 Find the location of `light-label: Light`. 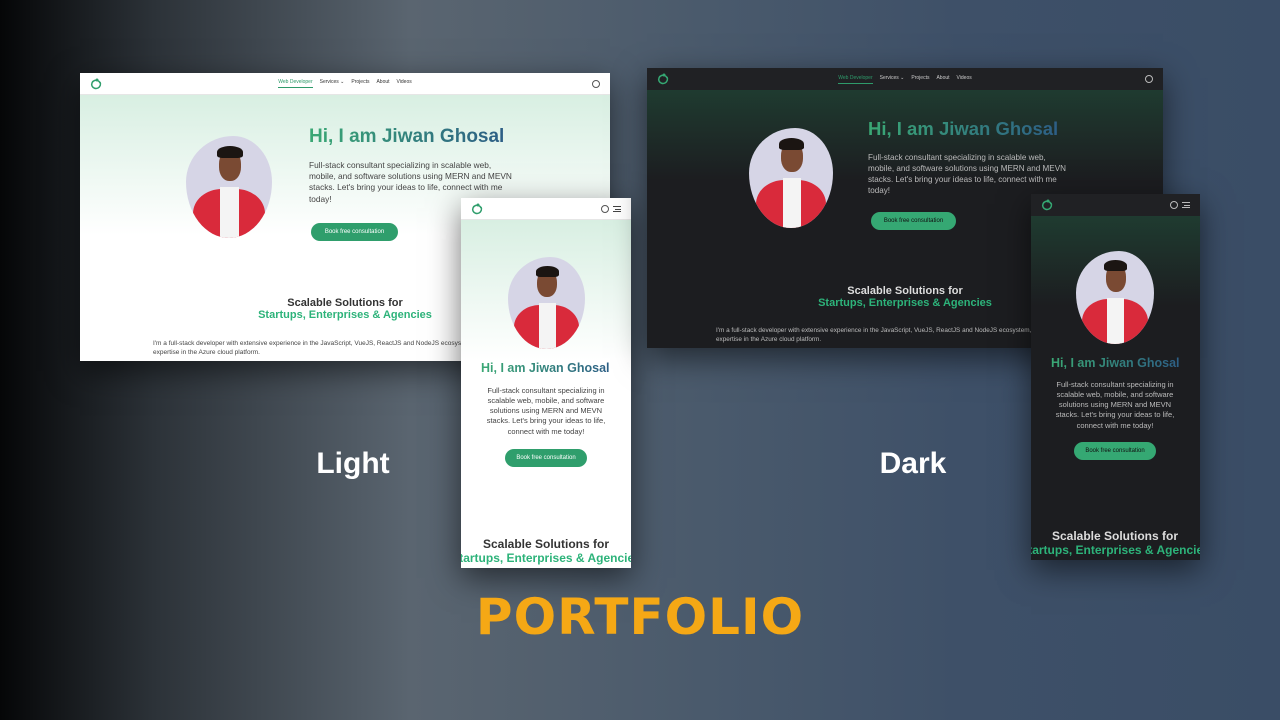

light-label: Light is located at coordinates (353, 463).